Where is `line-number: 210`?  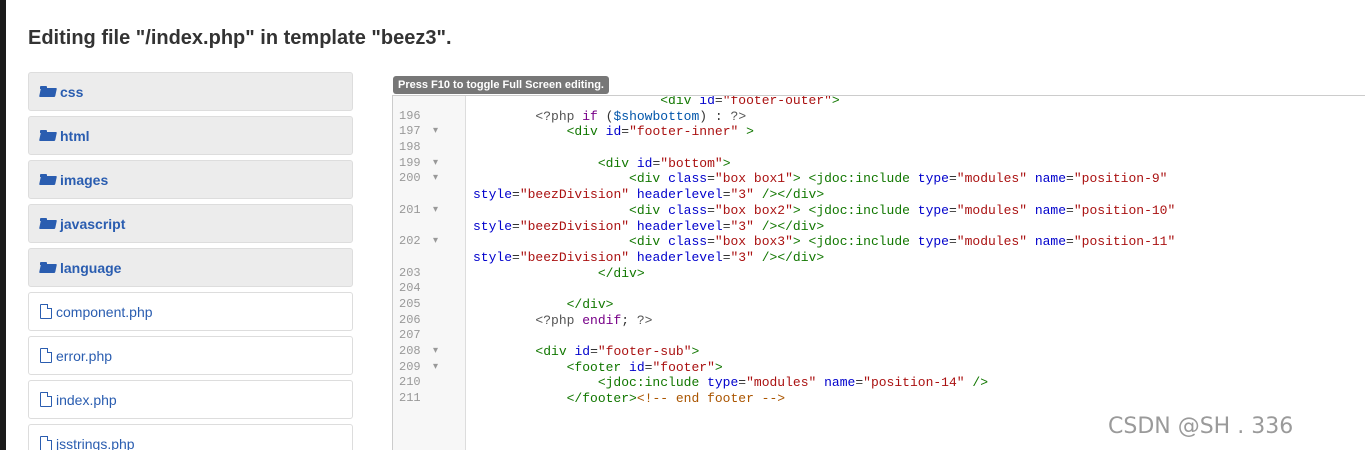 line-number: 210 is located at coordinates (410, 382).